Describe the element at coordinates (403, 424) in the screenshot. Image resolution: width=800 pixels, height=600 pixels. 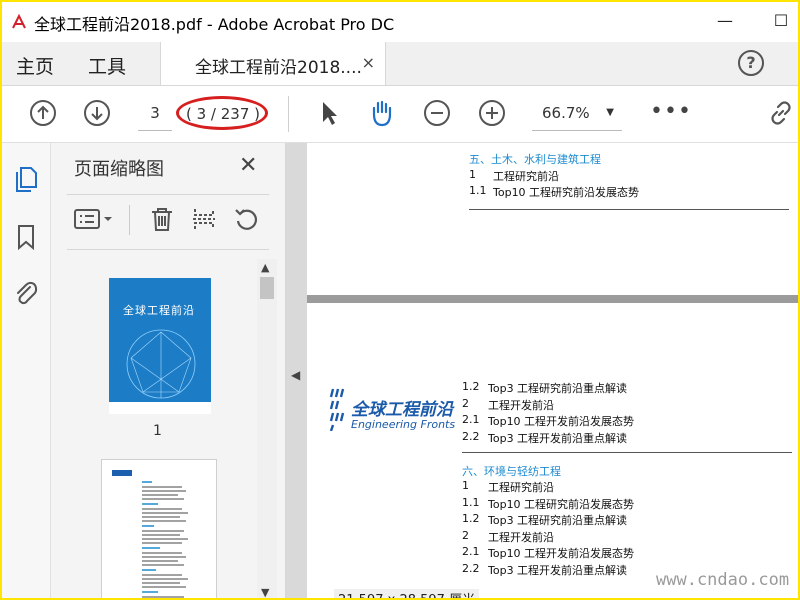
I see `logo-subtitle: Engineering Fronts` at that location.